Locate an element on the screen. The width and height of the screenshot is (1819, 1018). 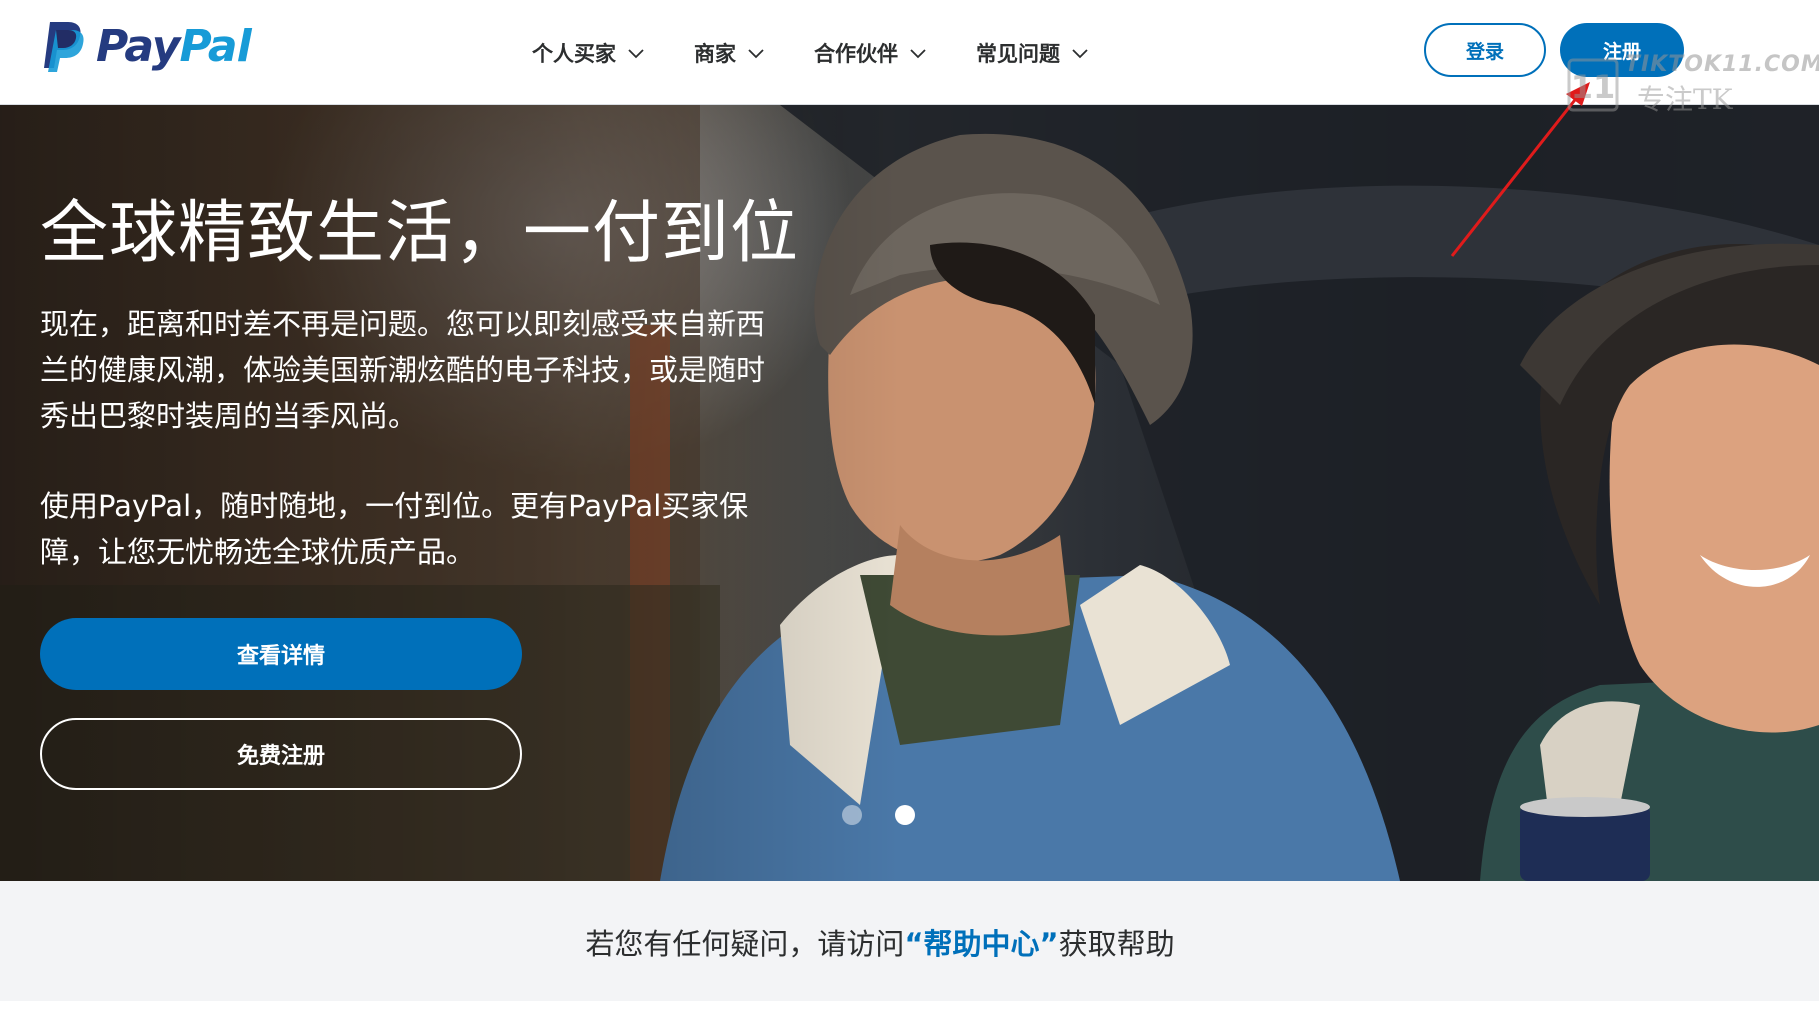
nav-business: 商家 is located at coordinates (729, 53).